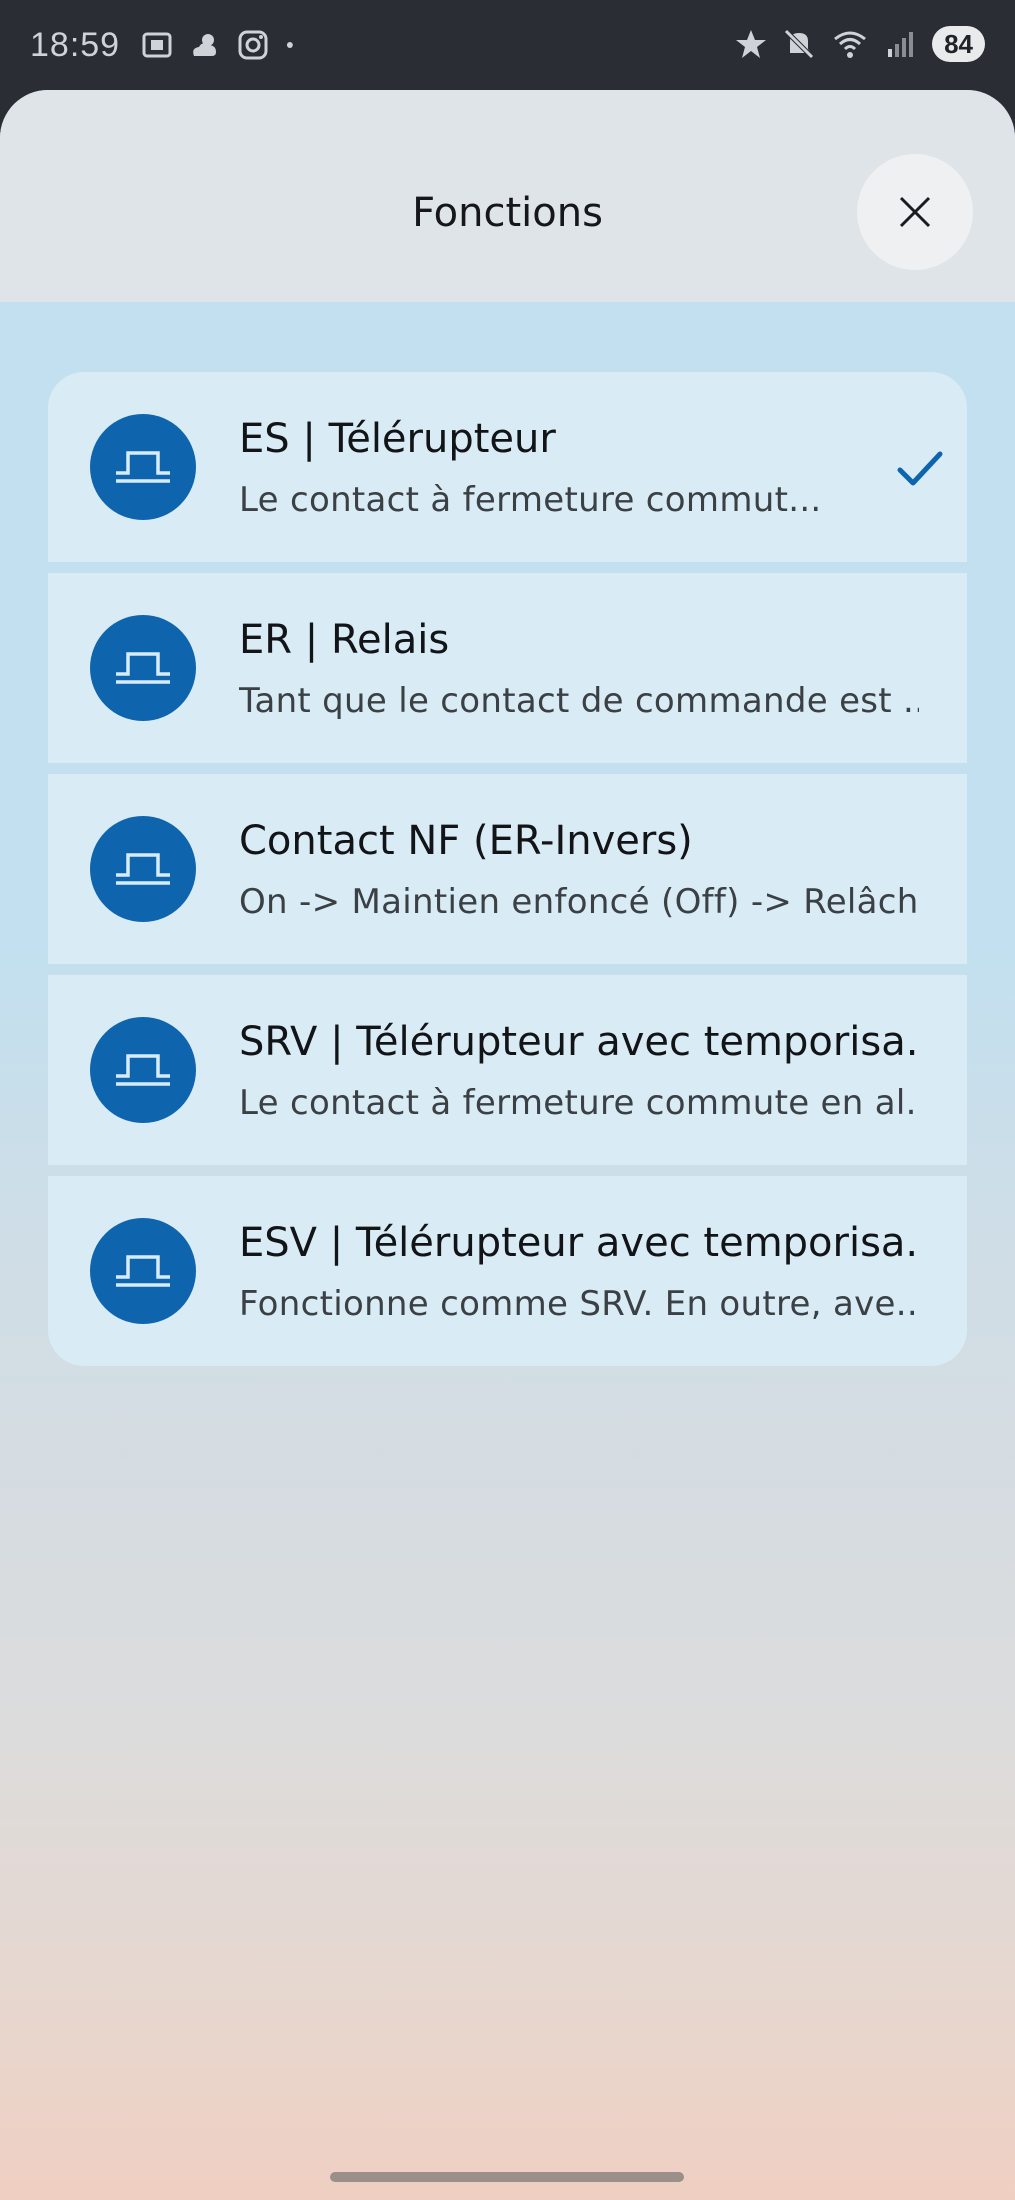 The height and width of the screenshot is (2200, 1015). What do you see at coordinates (222, 45) in the screenshot?
I see `status-left-icons` at bounding box center [222, 45].